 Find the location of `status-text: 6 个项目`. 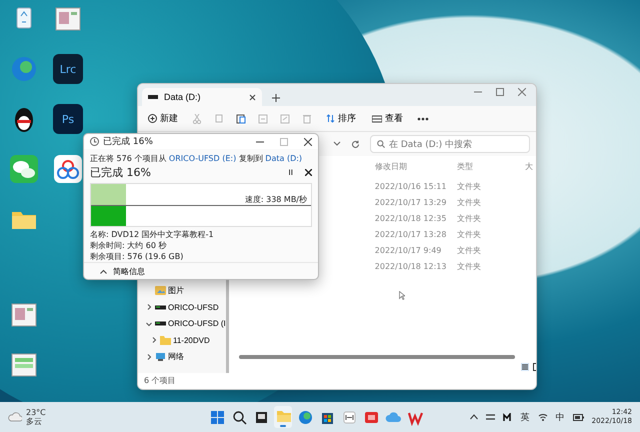

status-text: 6 个项目 is located at coordinates (337, 381).